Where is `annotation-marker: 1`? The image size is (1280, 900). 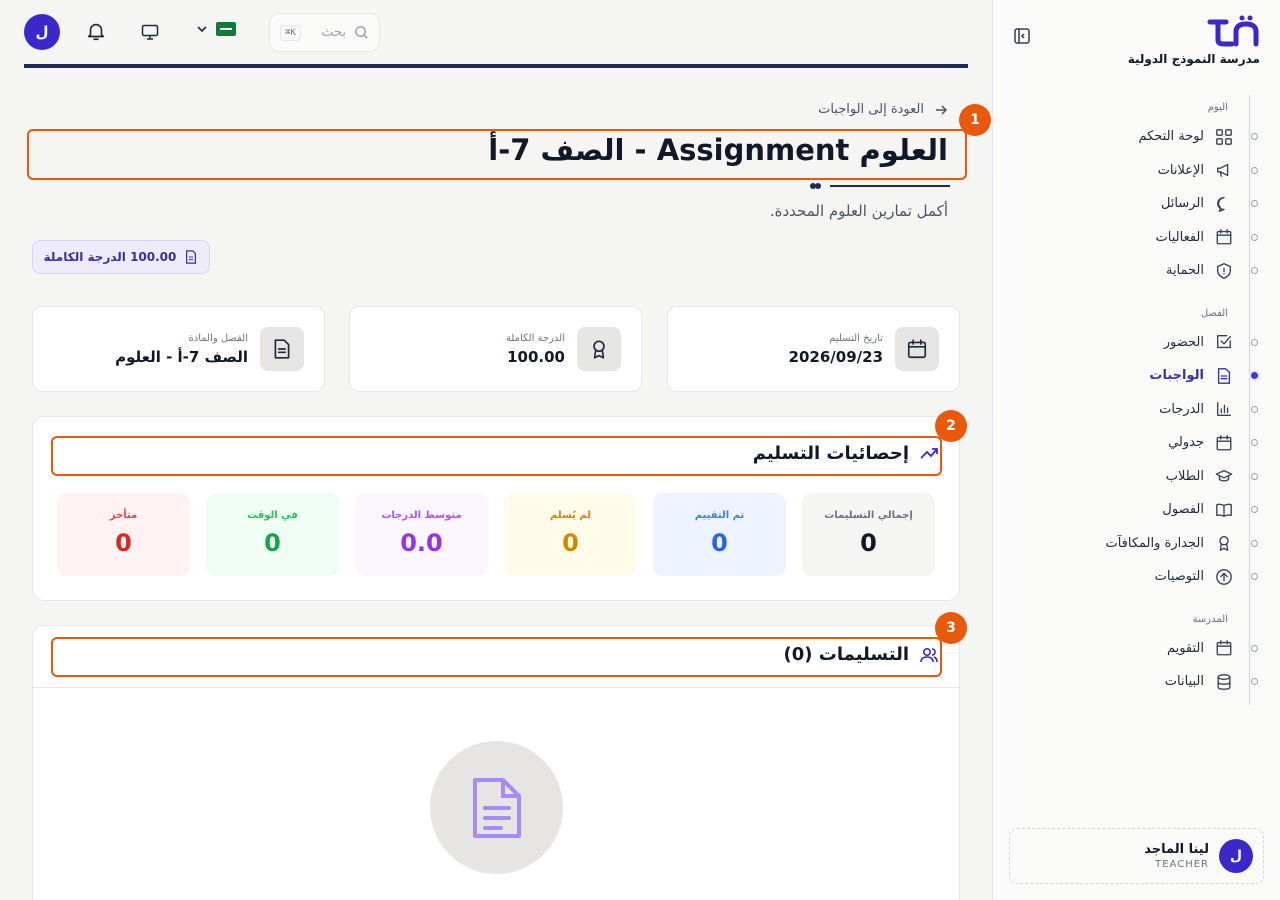
annotation-marker: 1 is located at coordinates (975, 120).